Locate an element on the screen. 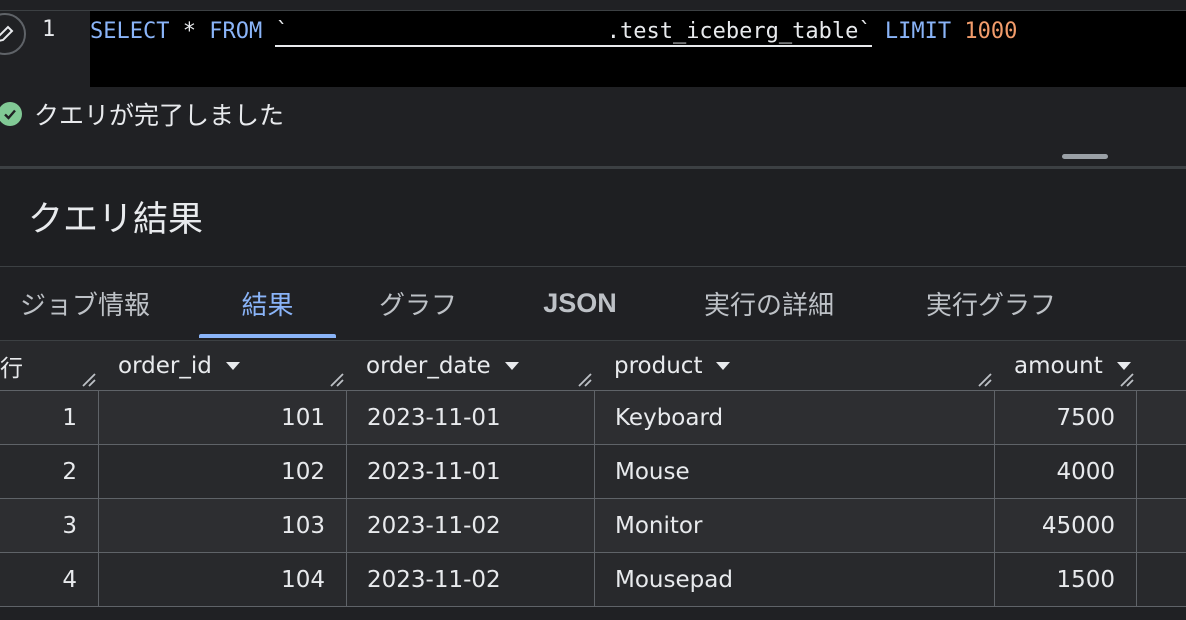 The width and height of the screenshot is (1186, 620). column-header-order-date: order_date is located at coordinates (480, 366).